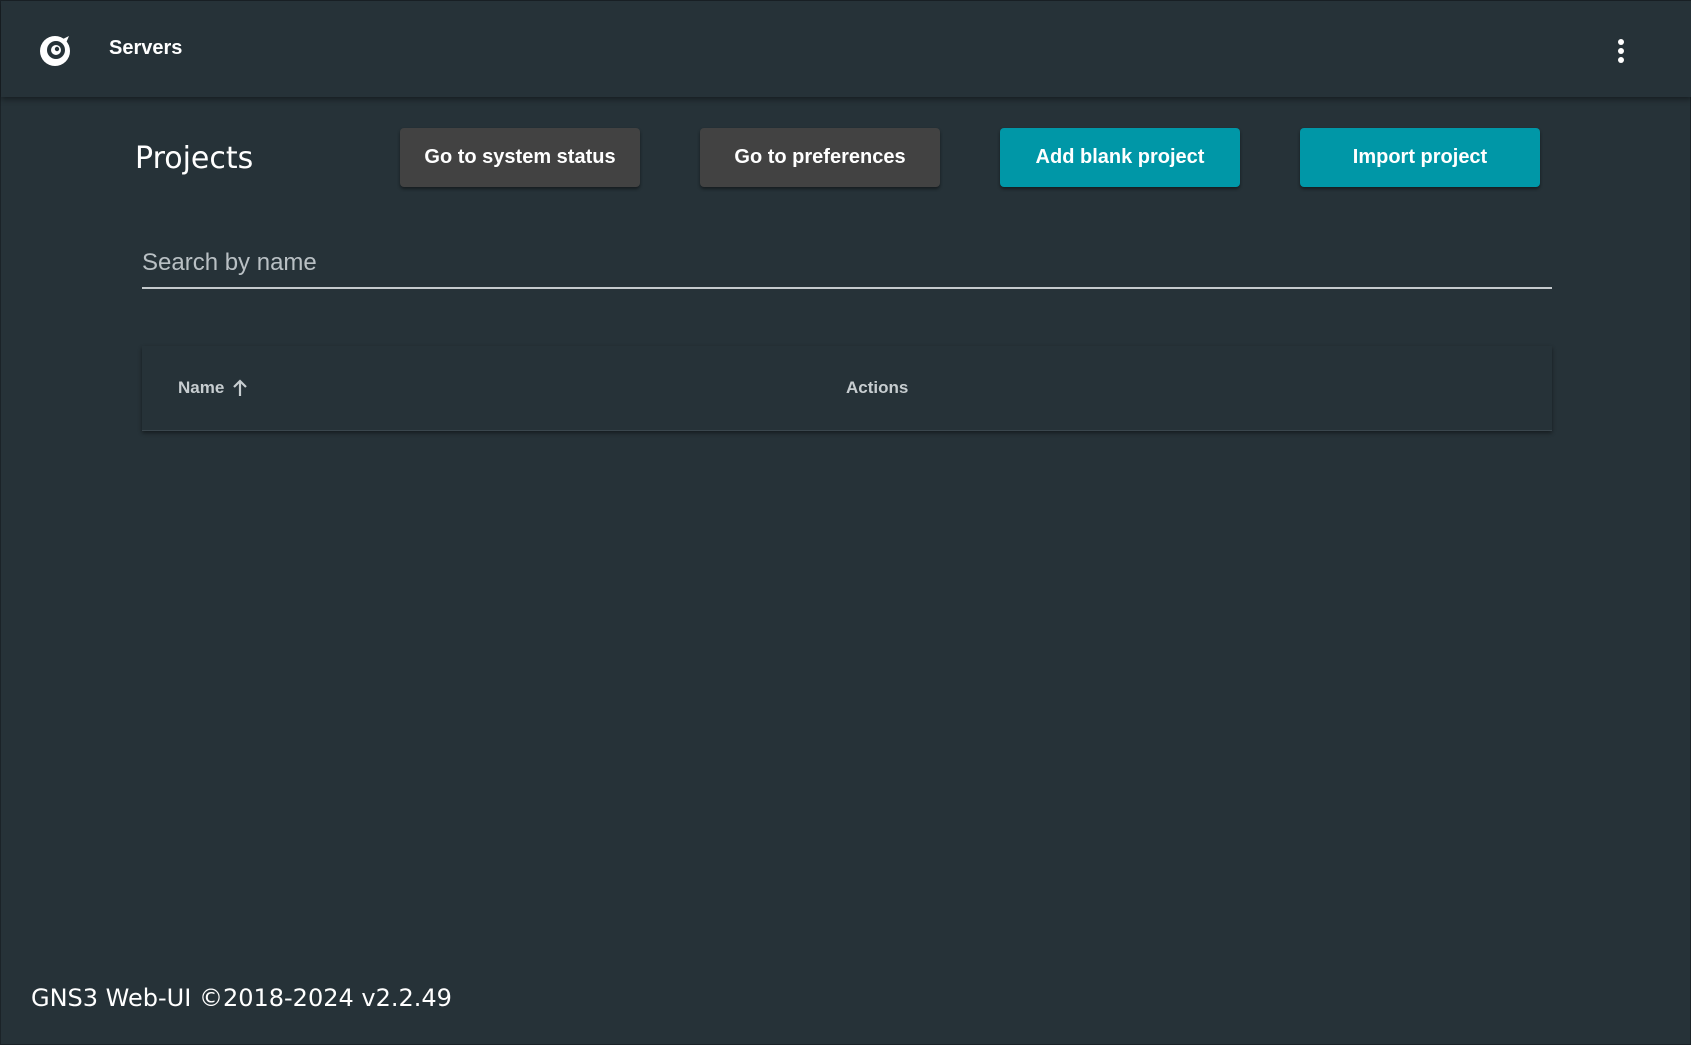  I want to click on toolbar-title: Servers, so click(145, 48).